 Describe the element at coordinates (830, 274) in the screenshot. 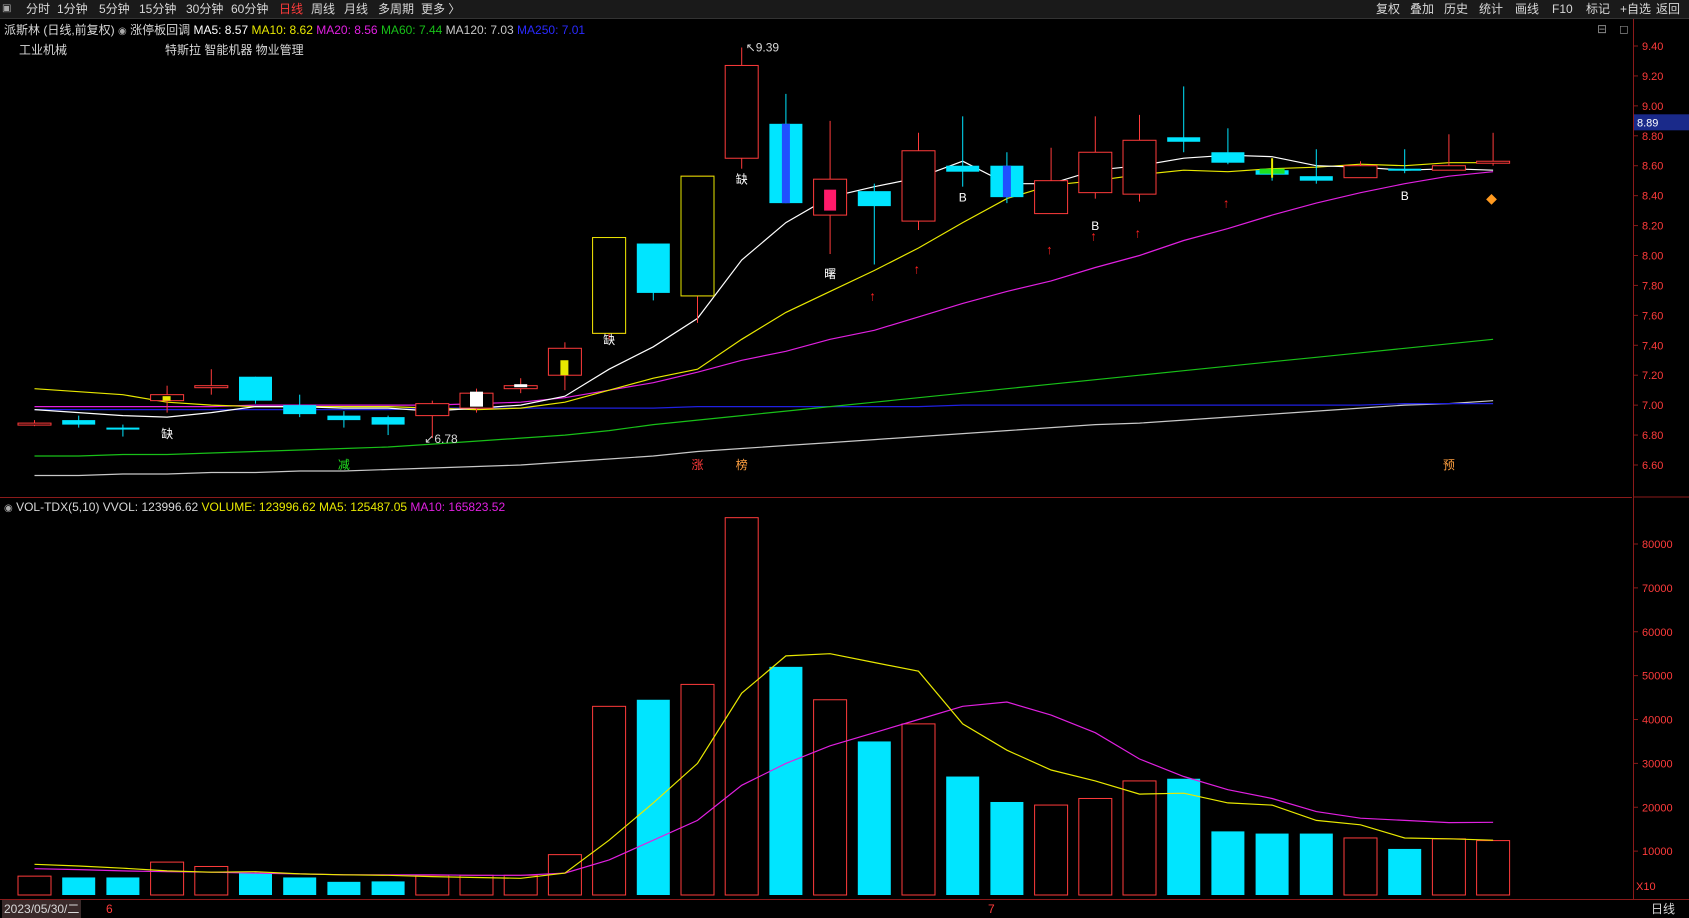

I see `dawn-label: 曙` at that location.